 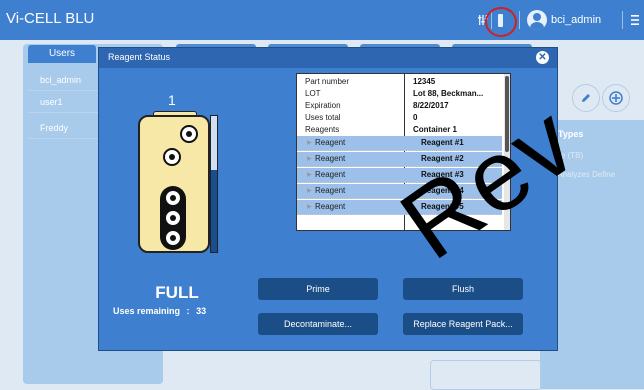 I want to click on background-panel, so click(x=486, y=375).